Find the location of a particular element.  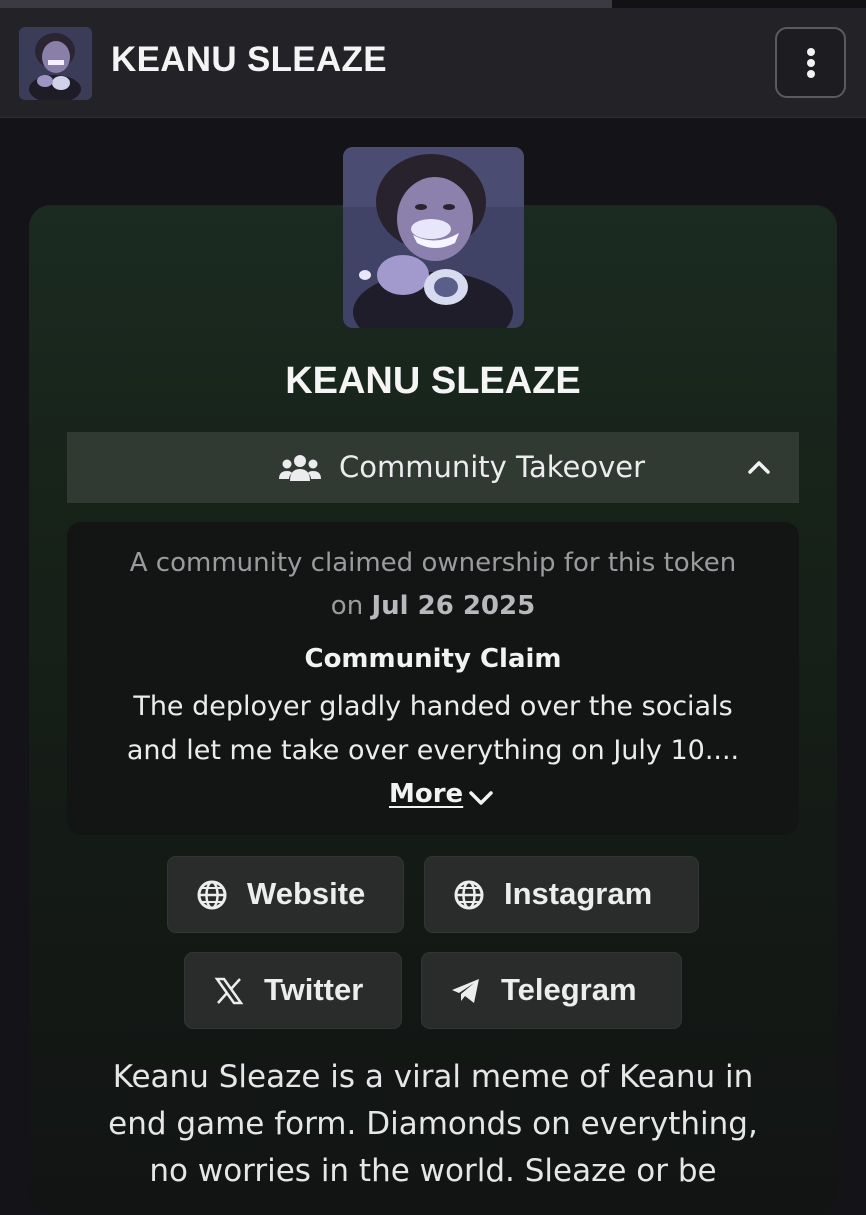

users-icon is located at coordinates (300, 468).